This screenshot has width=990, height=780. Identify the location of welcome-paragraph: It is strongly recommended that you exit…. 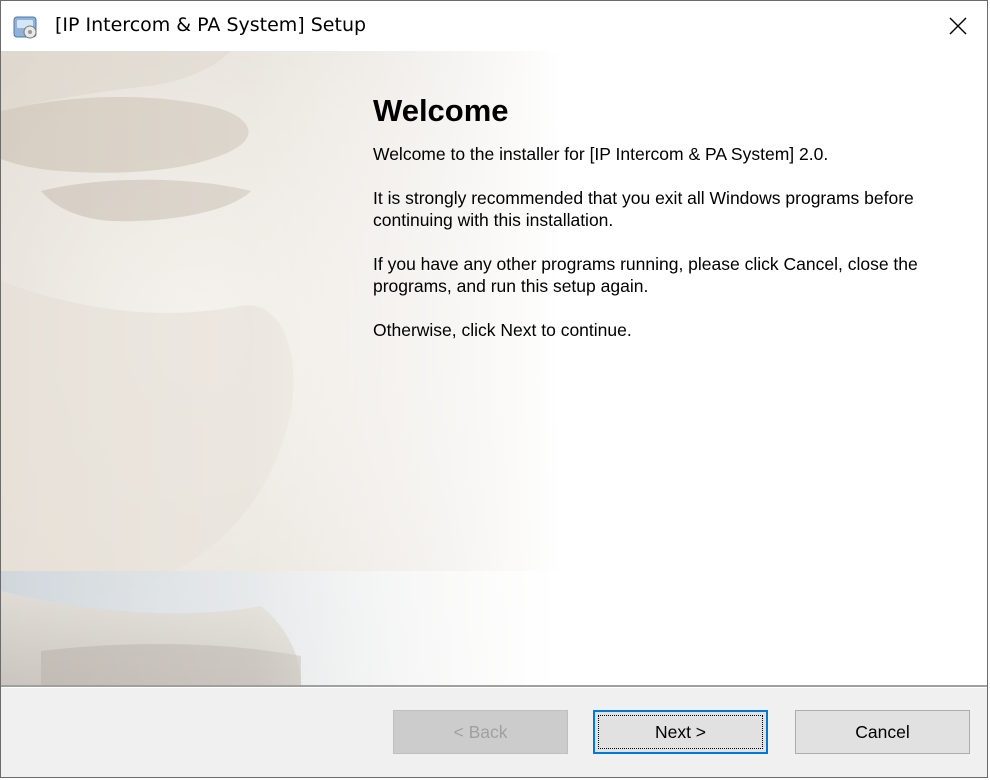
(643, 209).